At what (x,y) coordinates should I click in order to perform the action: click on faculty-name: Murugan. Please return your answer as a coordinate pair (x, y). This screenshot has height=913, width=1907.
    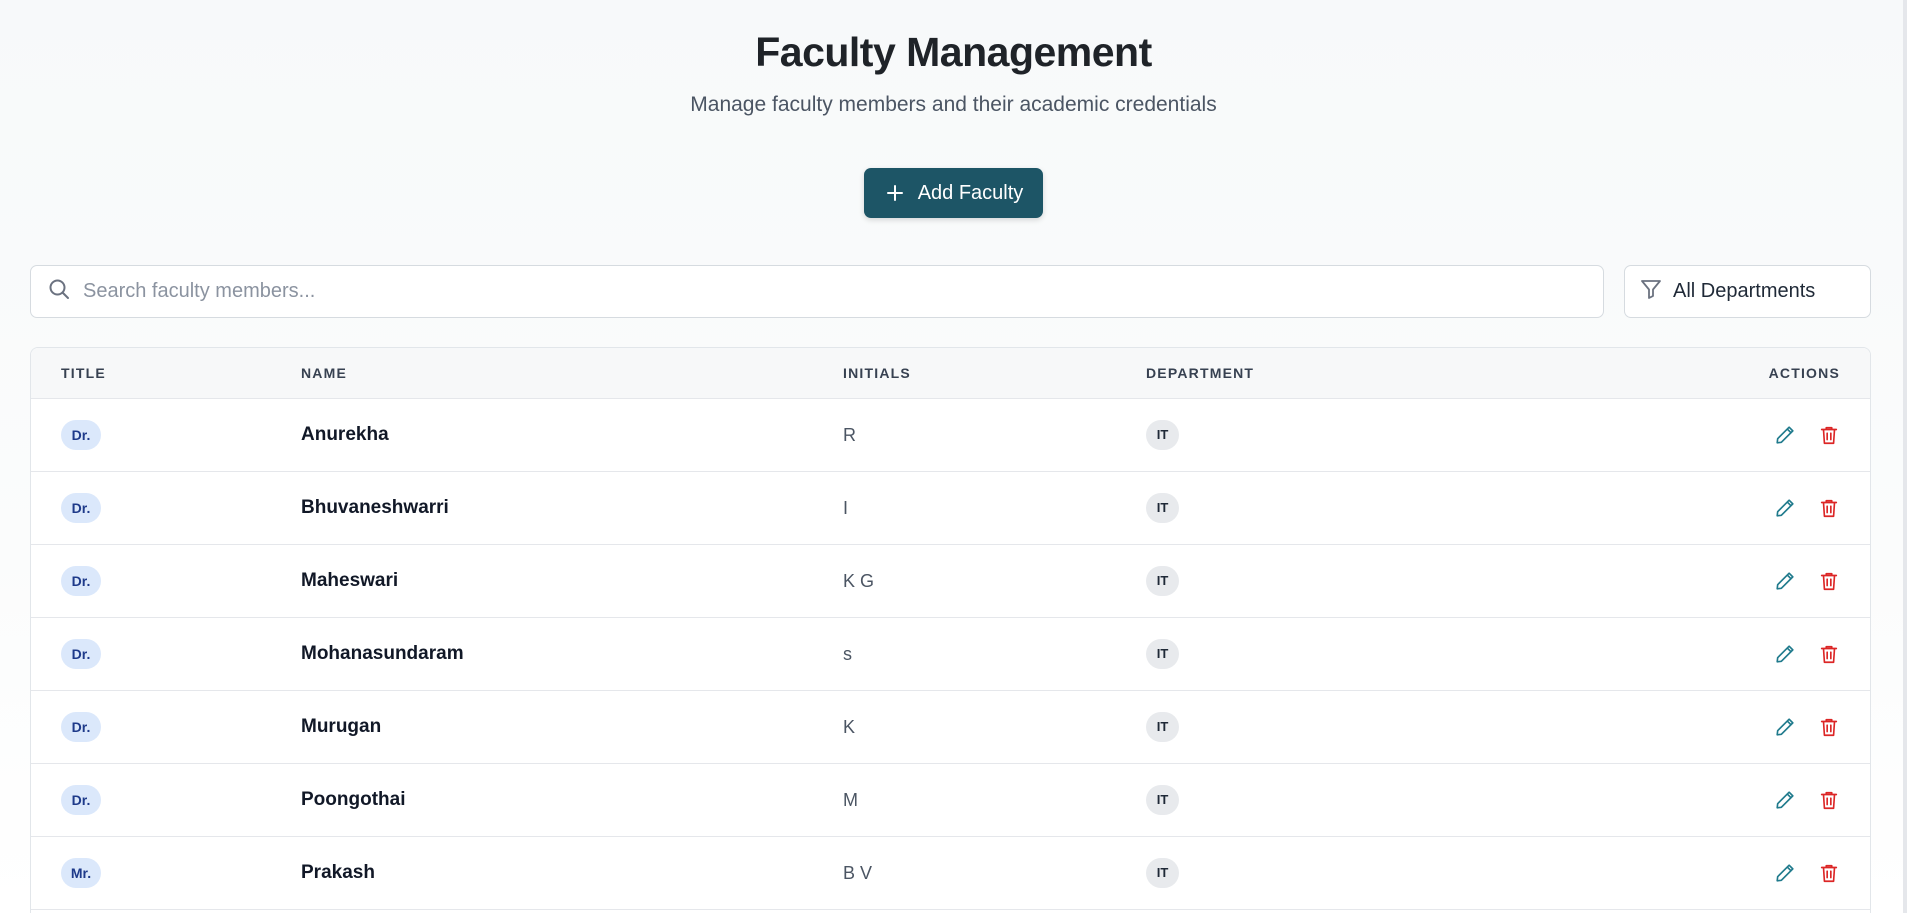
    Looking at the image, I should click on (341, 726).